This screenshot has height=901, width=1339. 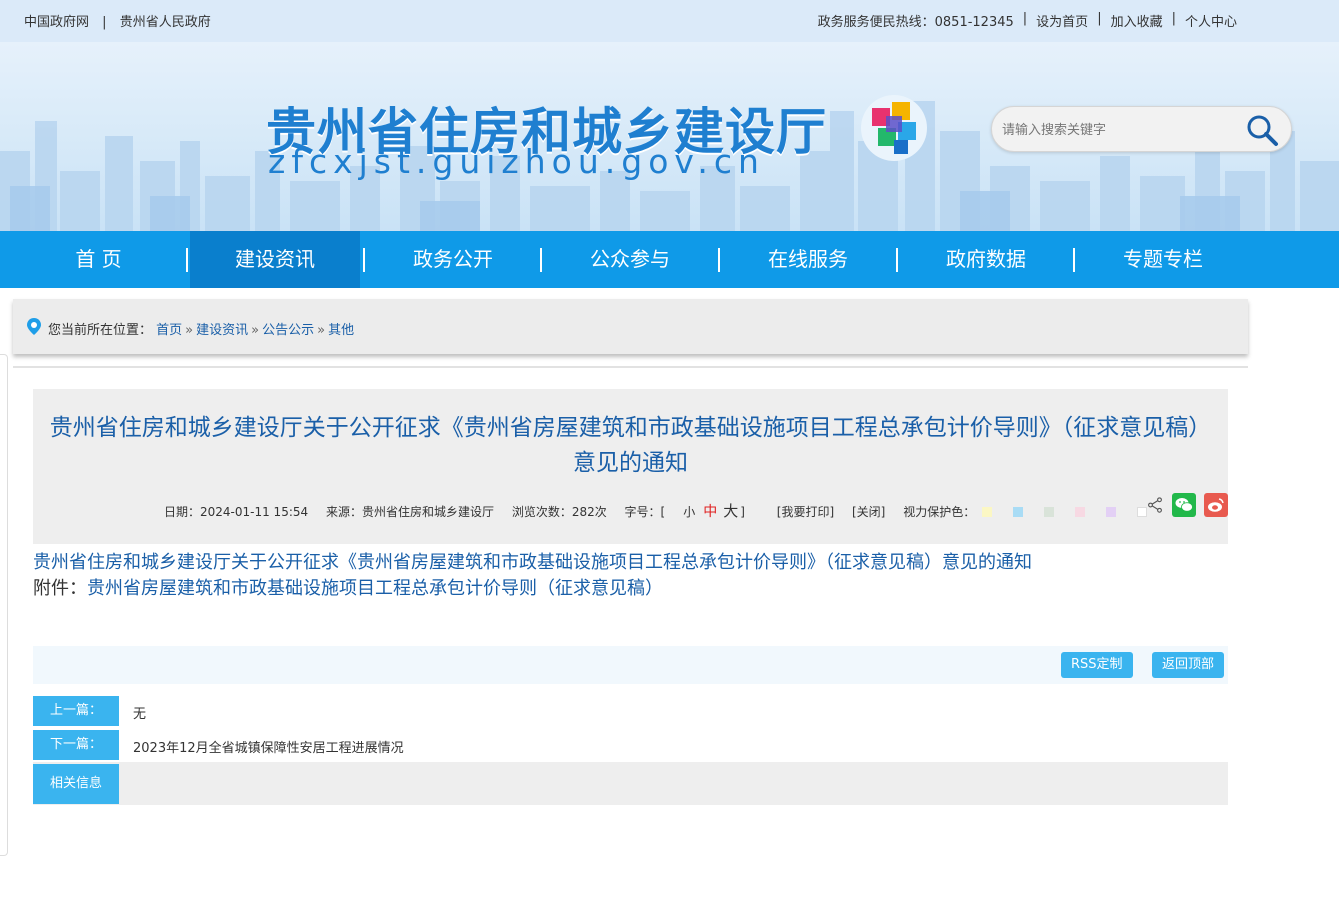 What do you see at coordinates (808, 259) in the screenshot?
I see `nav-item-online-service: 在线服务` at bounding box center [808, 259].